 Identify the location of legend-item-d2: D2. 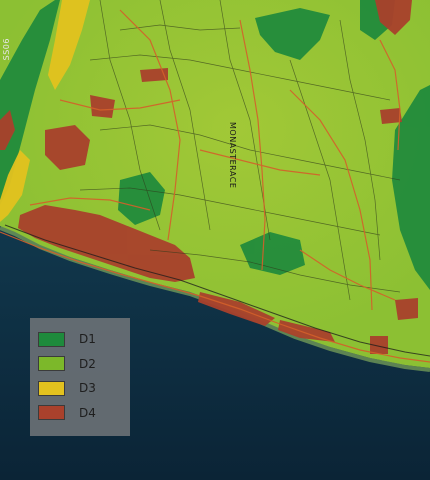
(84, 364).